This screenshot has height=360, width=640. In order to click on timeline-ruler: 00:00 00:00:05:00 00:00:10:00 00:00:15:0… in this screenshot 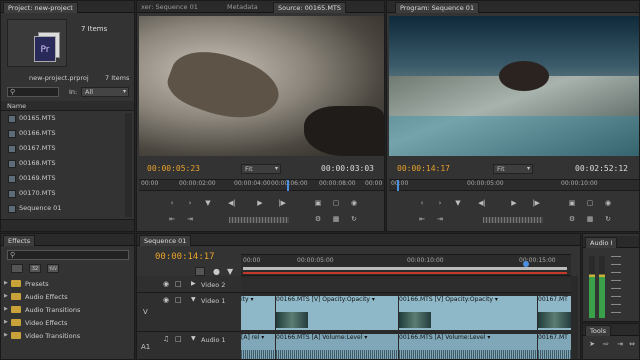, I will do `click(406, 265)`.